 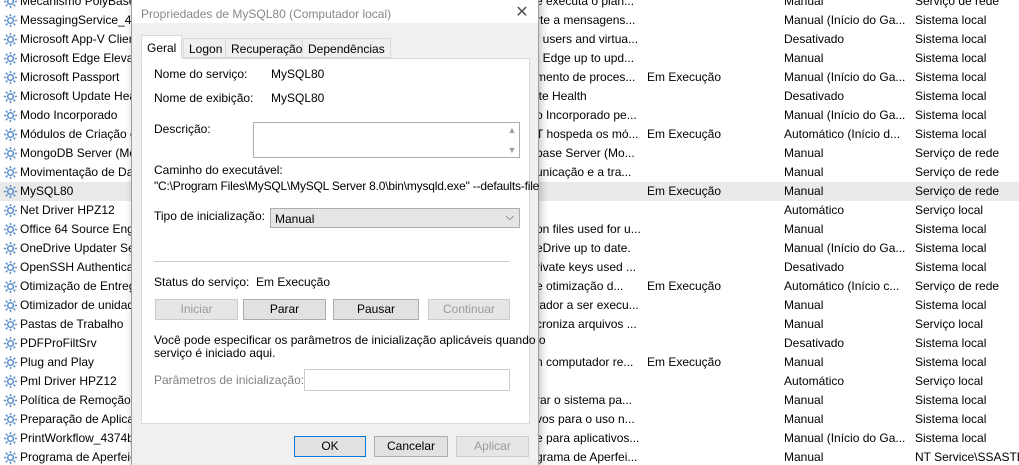 What do you see at coordinates (218, 170) in the screenshot?
I see `exe-path-label: Caminho do executável:` at bounding box center [218, 170].